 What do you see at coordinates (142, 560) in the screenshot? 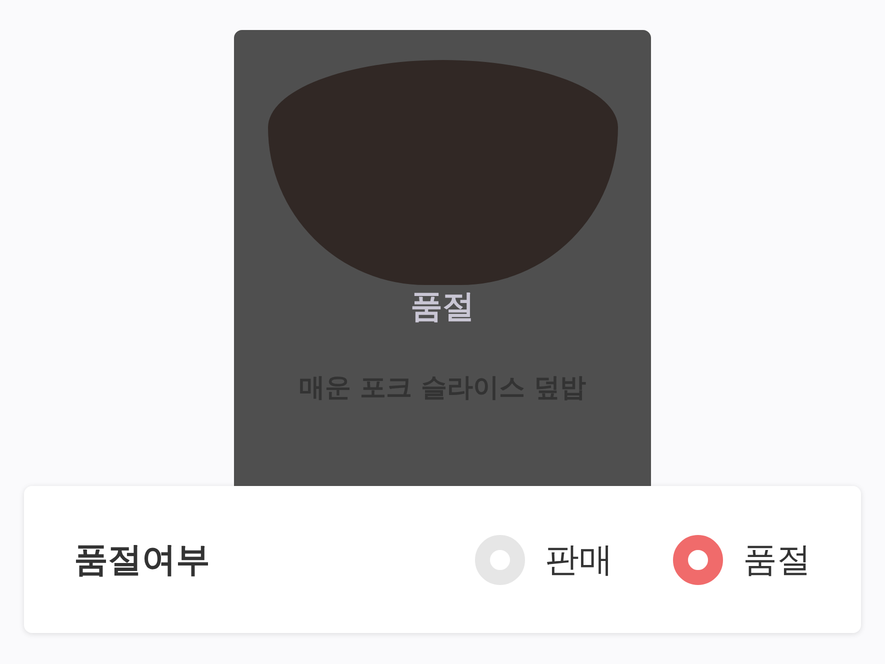
I see `status-label: 품절여부` at bounding box center [142, 560].